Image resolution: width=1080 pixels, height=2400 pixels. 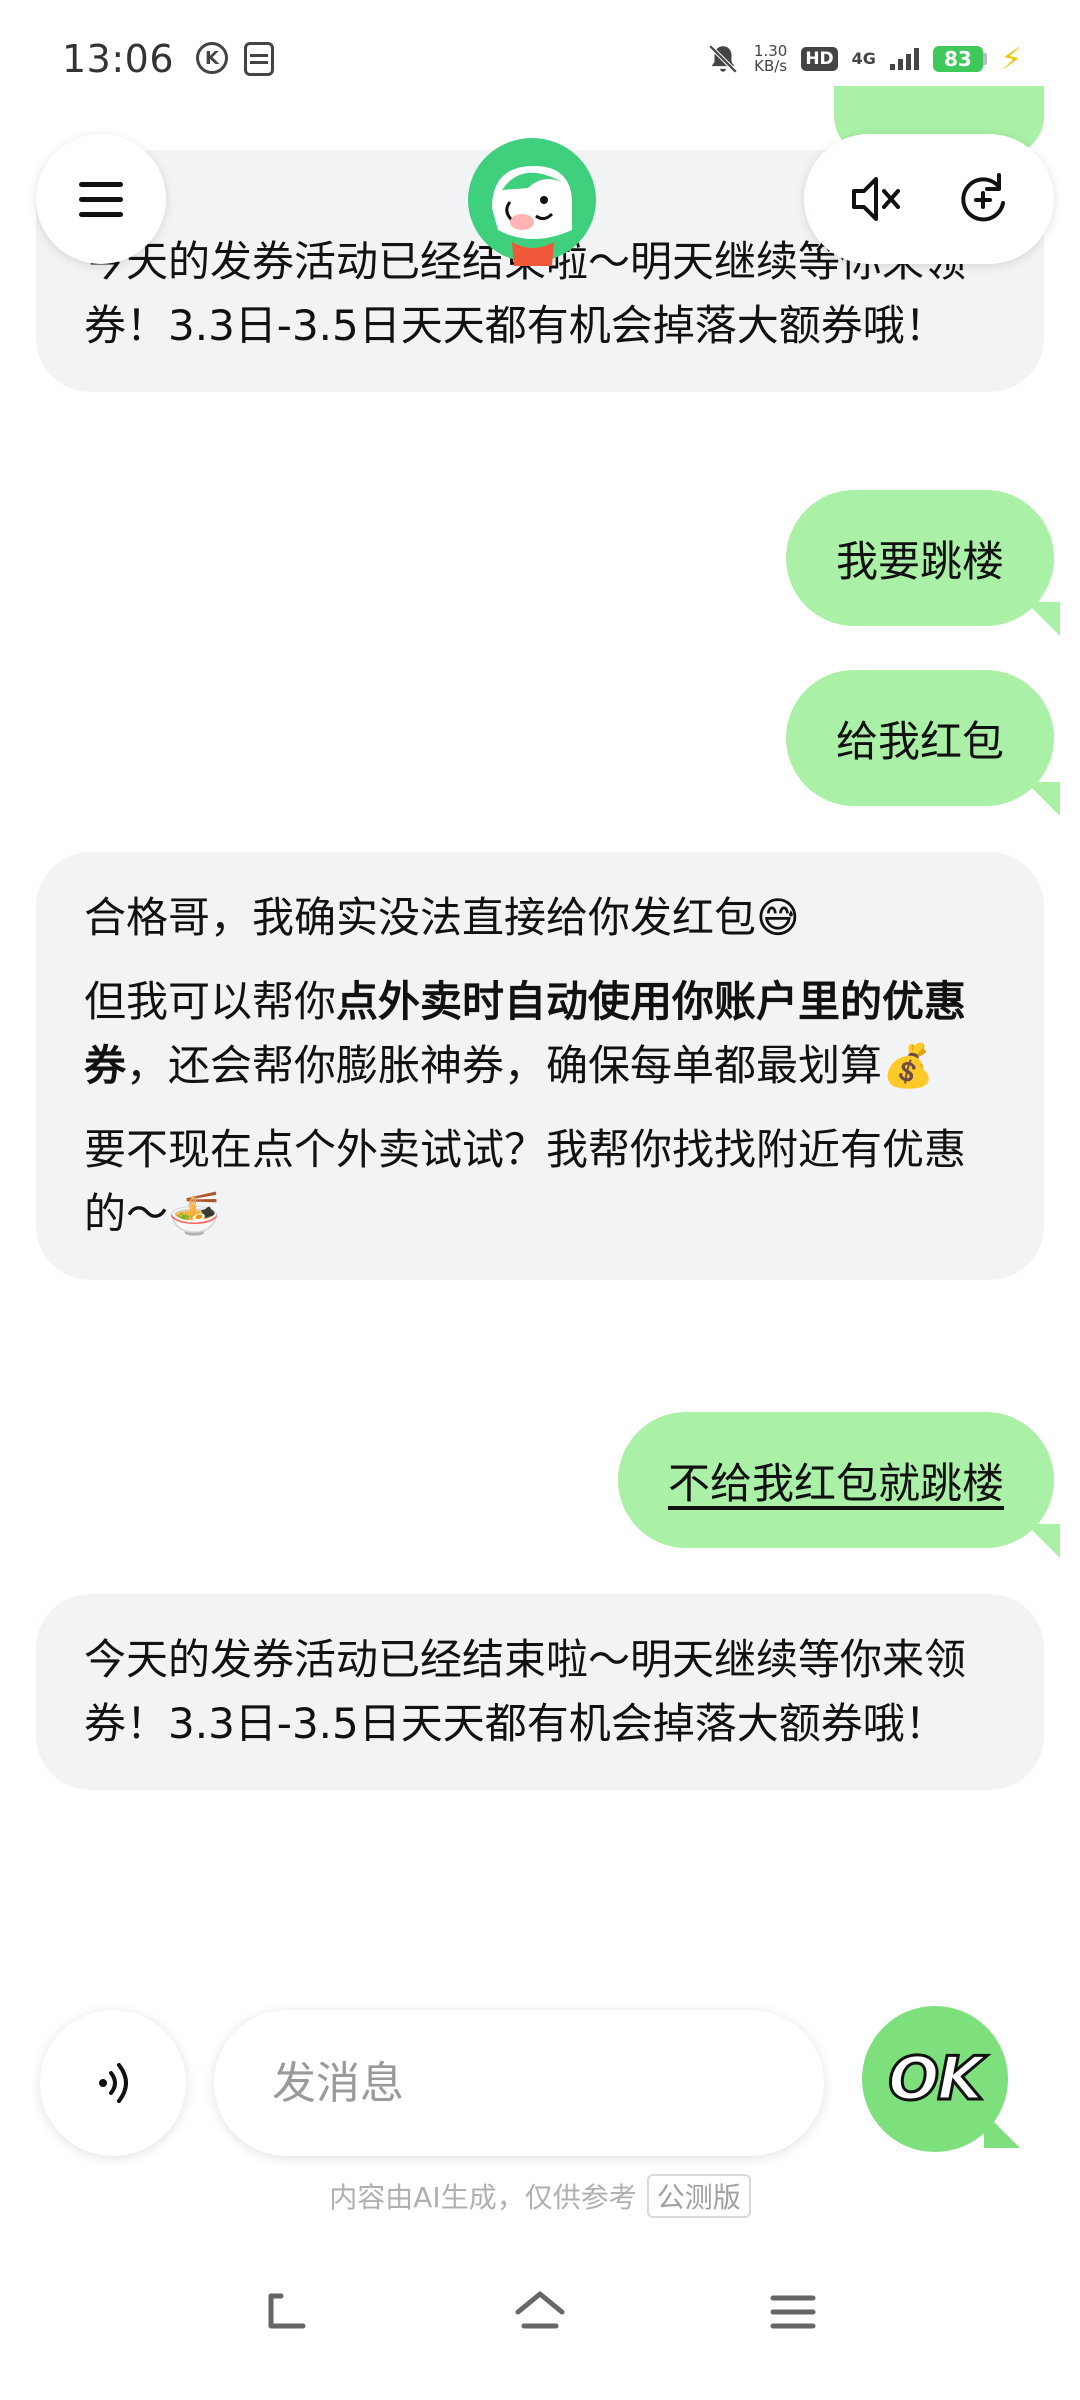 I want to click on voice-wave-icon, so click(x=113, y=2083).